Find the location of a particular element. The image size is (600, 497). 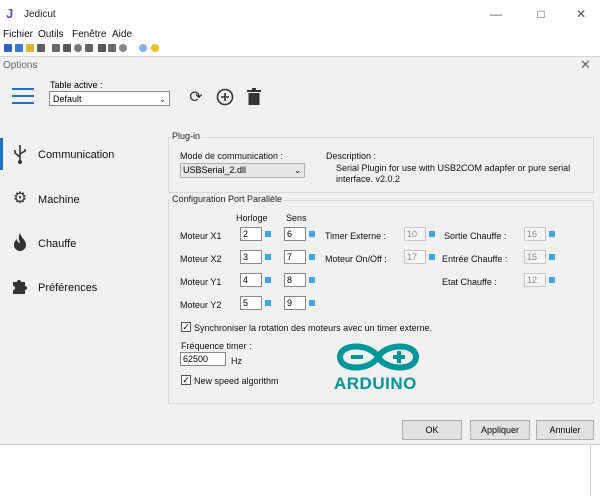

usb-icon is located at coordinates (20, 154).